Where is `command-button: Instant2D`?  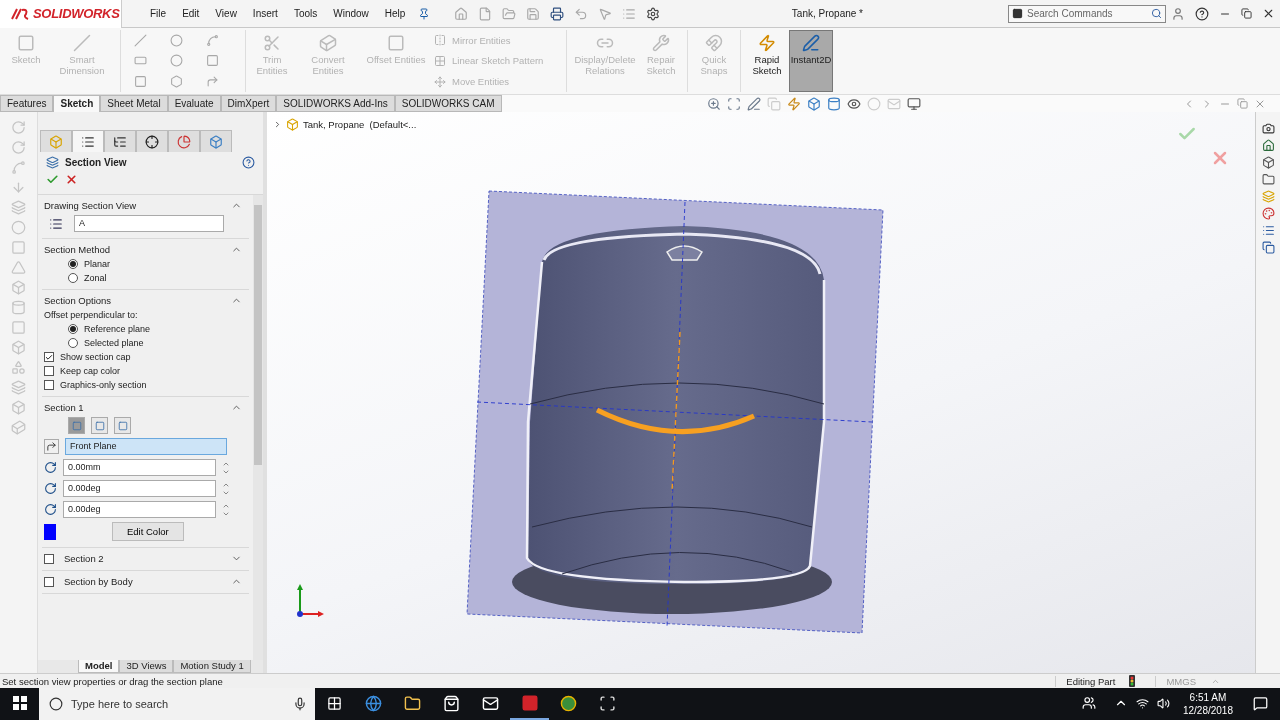
command-button: Instant2D is located at coordinates (811, 61).